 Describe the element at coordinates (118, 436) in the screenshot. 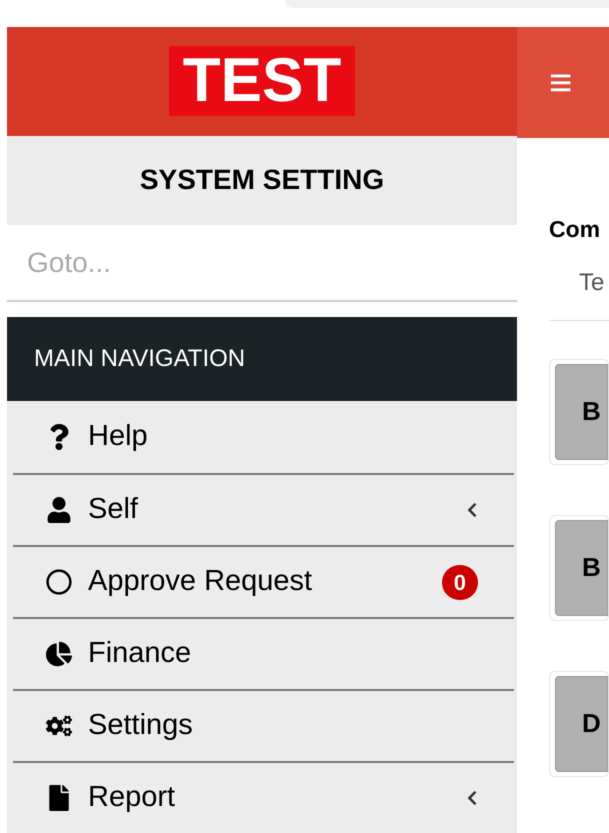

I see `nav-label: Help` at that location.